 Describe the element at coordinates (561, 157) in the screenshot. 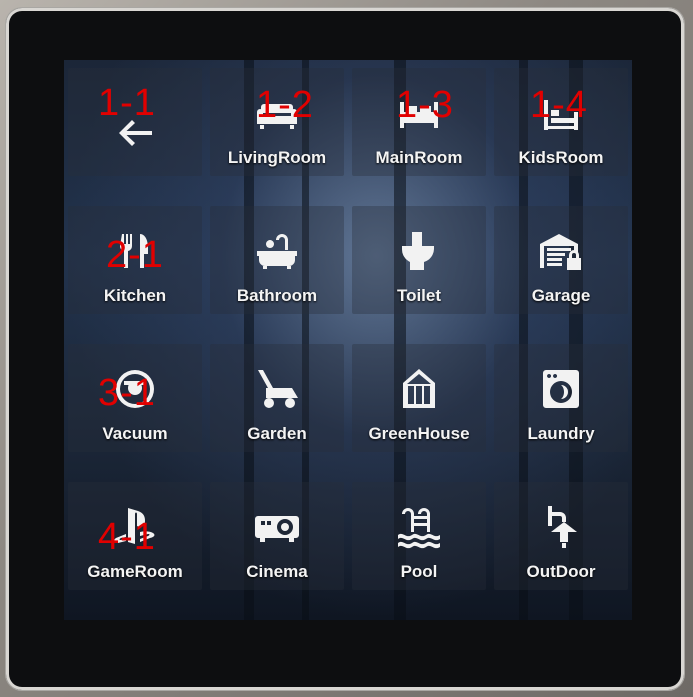

I see `tile-label: KidsRoom` at that location.